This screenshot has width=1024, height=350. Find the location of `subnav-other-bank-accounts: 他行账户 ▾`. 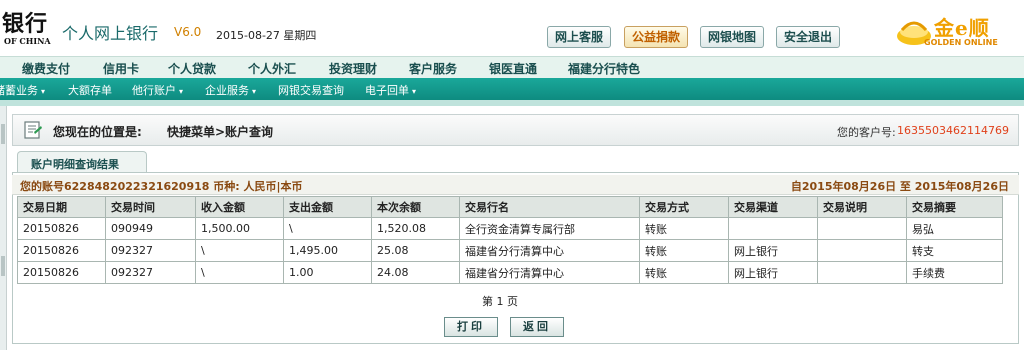

subnav-other-bank-accounts: 他行账户 ▾ is located at coordinates (157, 90).